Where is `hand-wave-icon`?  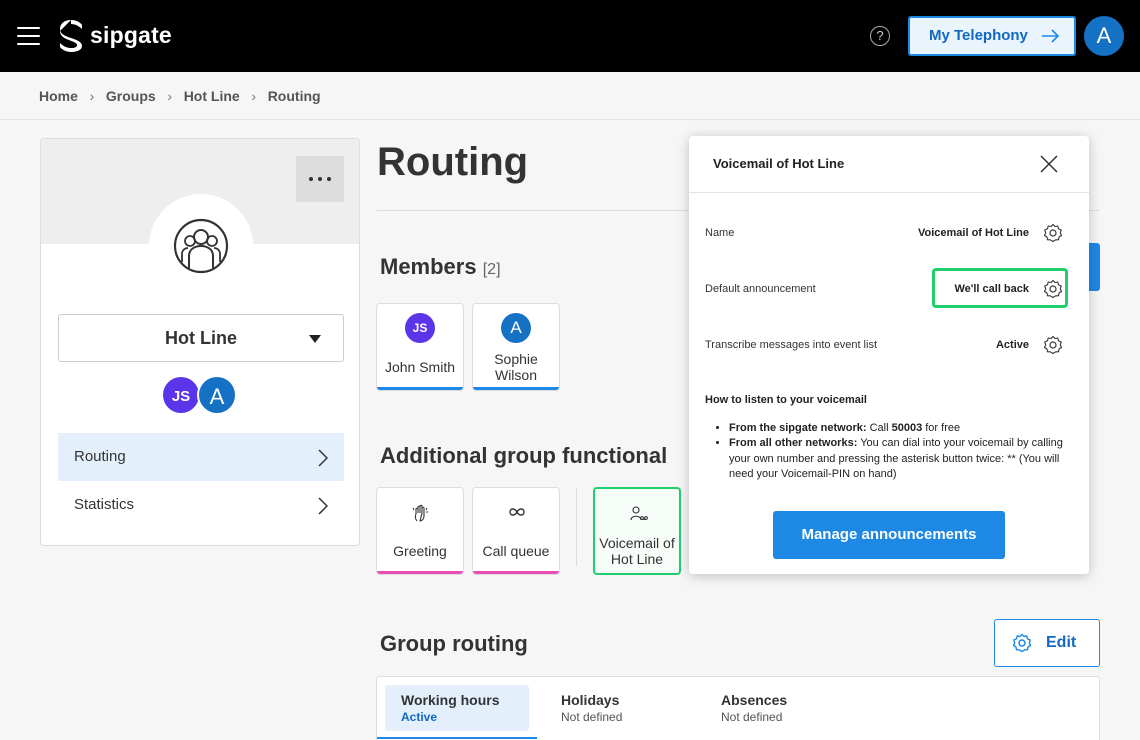 hand-wave-icon is located at coordinates (420, 513).